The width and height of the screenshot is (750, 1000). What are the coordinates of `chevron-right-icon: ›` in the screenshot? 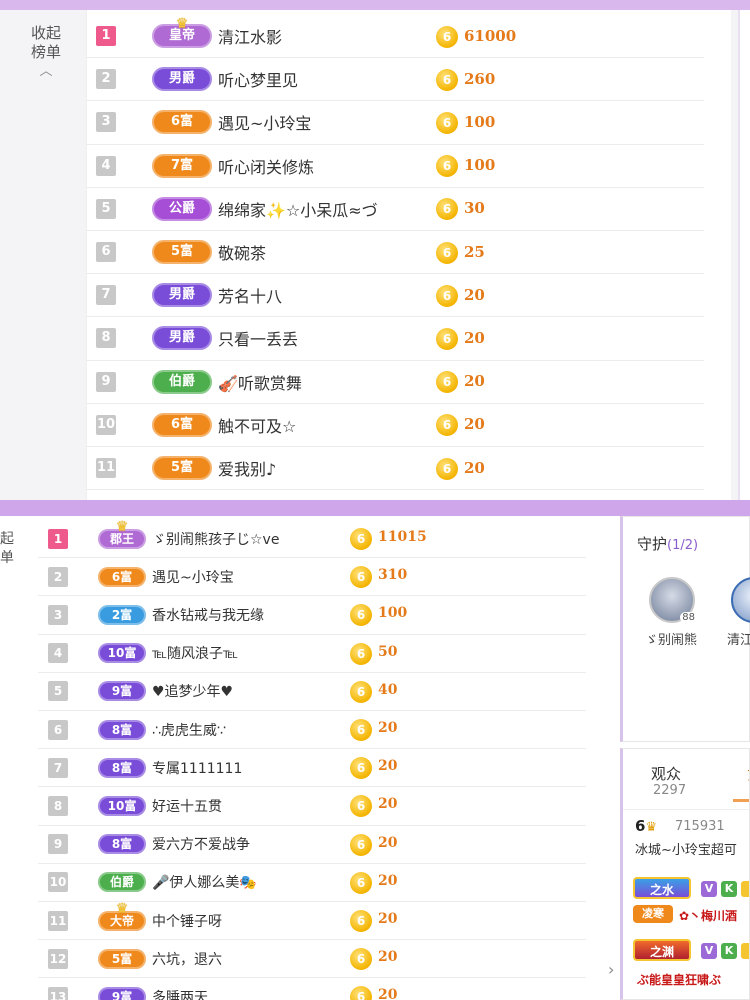 It's located at (611, 969).